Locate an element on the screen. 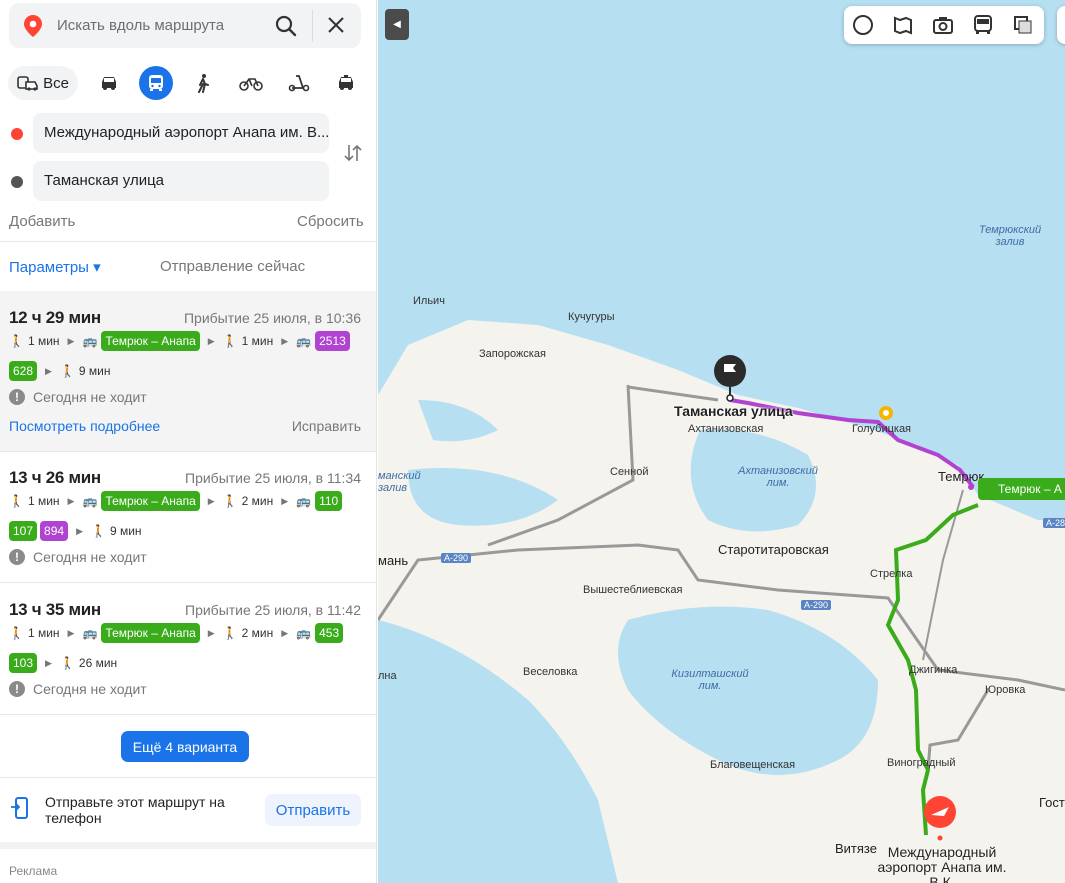  walk-duration: 9 мин is located at coordinates (94, 371).